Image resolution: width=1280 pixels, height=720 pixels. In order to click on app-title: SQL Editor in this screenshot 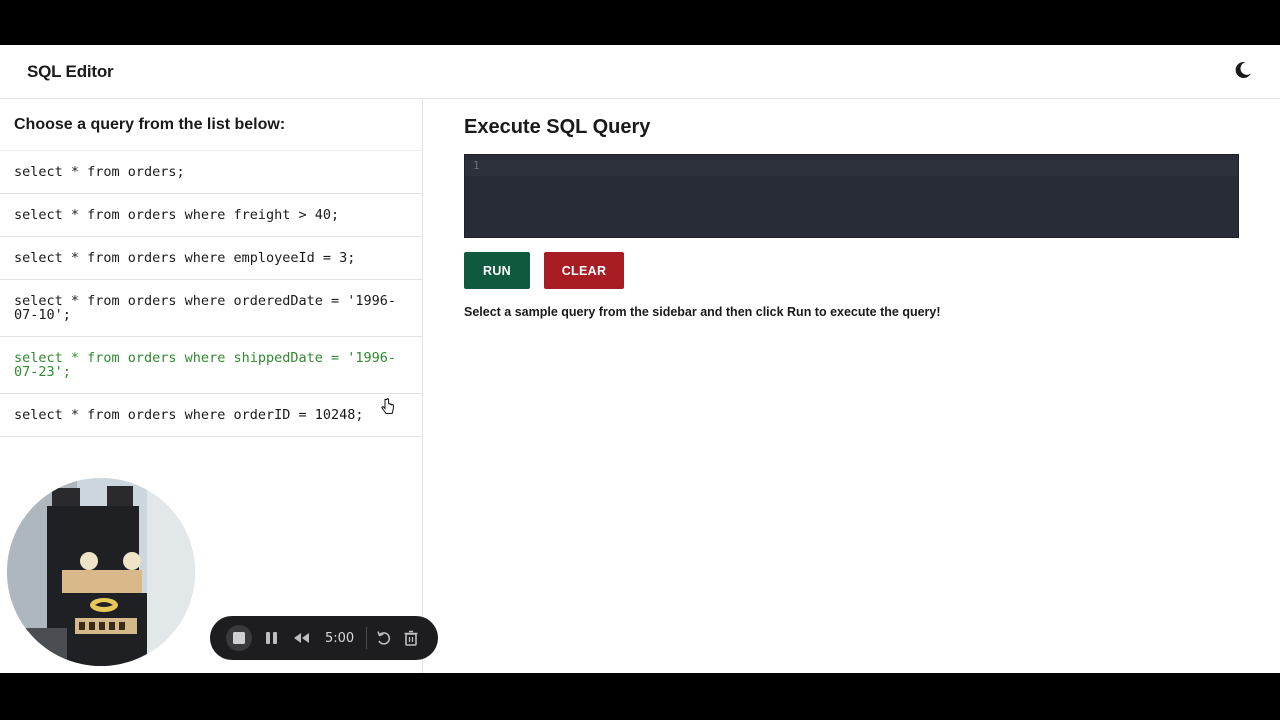, I will do `click(70, 71)`.